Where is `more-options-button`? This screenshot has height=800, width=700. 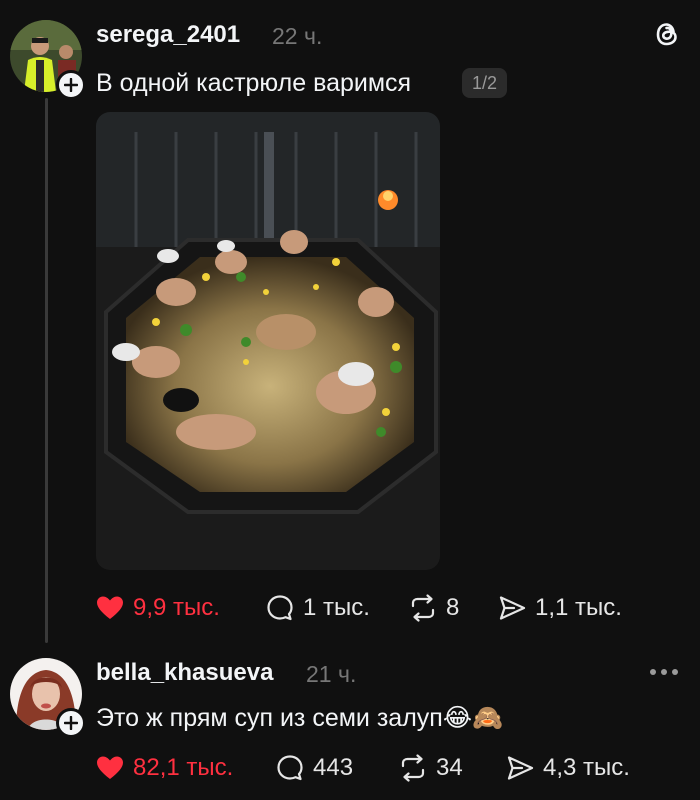 more-options-button is located at coordinates (669, 672).